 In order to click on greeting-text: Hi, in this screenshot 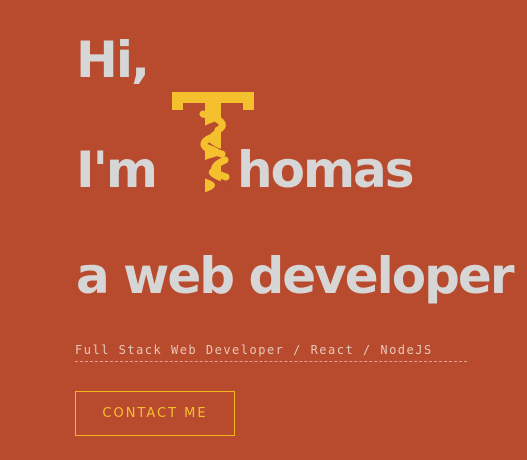, I will do `click(113, 60)`.